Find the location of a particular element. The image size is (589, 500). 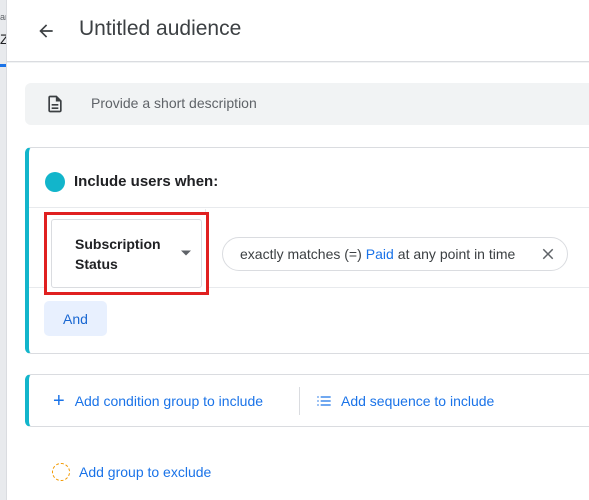

arrow-back-icon is located at coordinates (46, 31).